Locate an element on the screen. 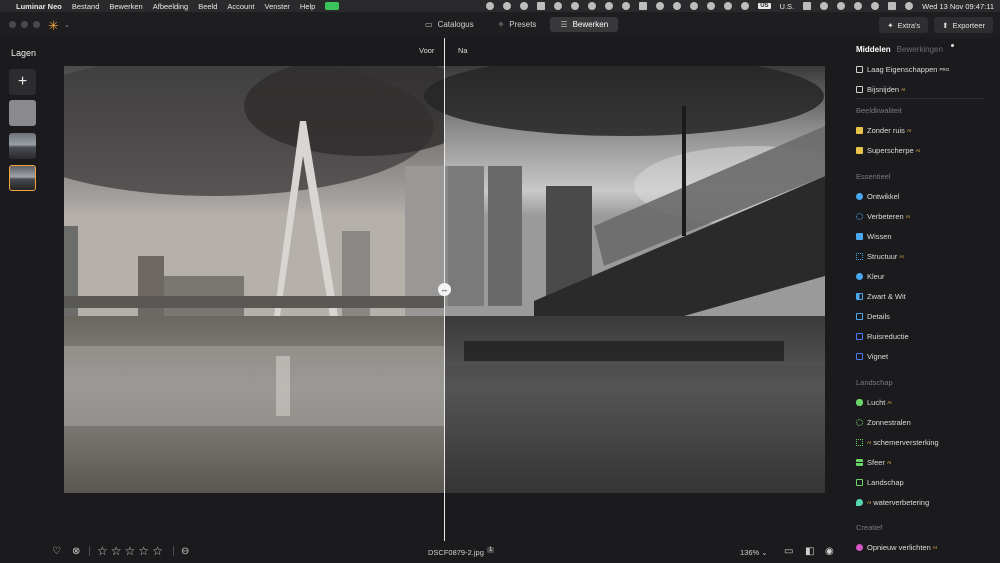 This screenshot has height=563, width=1000. tool-label: schemerversterking is located at coordinates (906, 442).